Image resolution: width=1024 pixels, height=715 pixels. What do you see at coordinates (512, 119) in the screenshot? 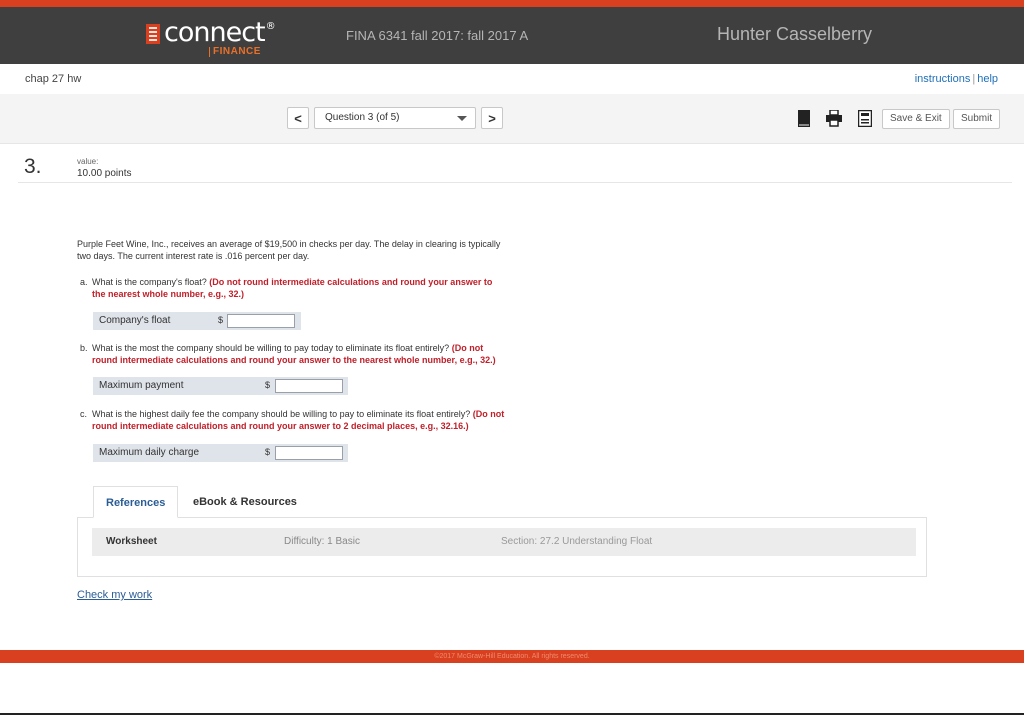
I see `question-navbar: < Question 3 (of 5) > Save & Exit Submit` at bounding box center [512, 119].